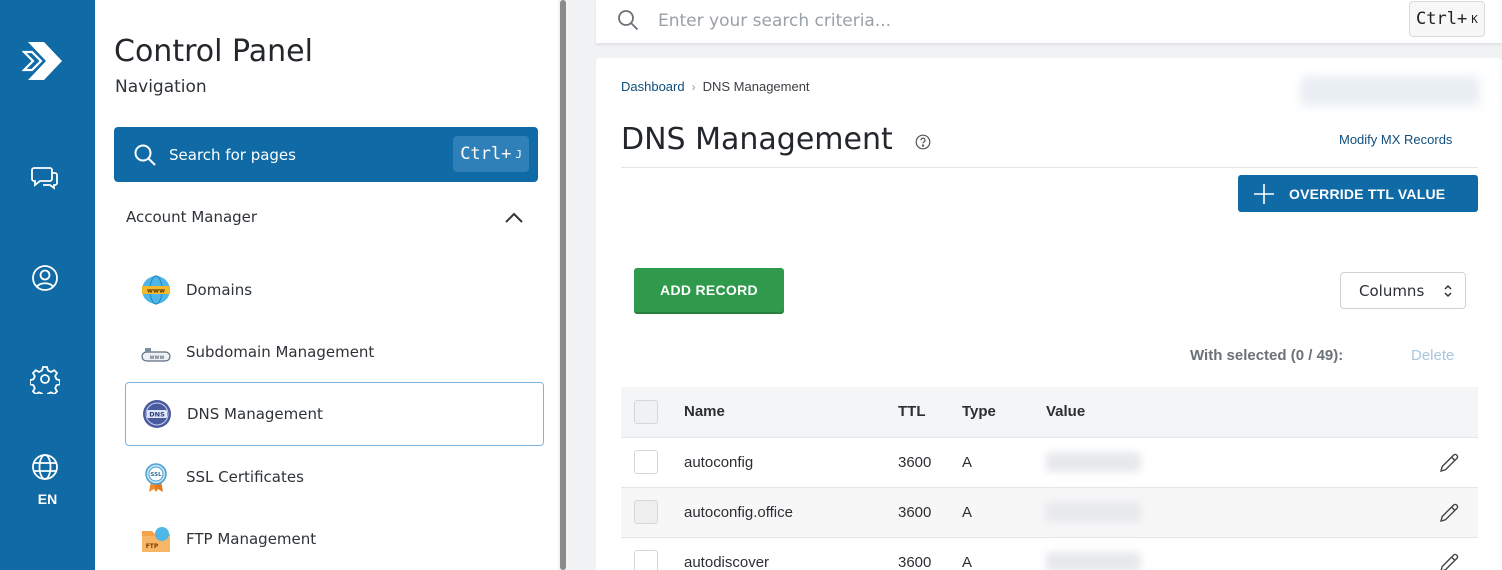  I want to click on breadcrumb-dashboard-link: Dashboard, so click(653, 86).